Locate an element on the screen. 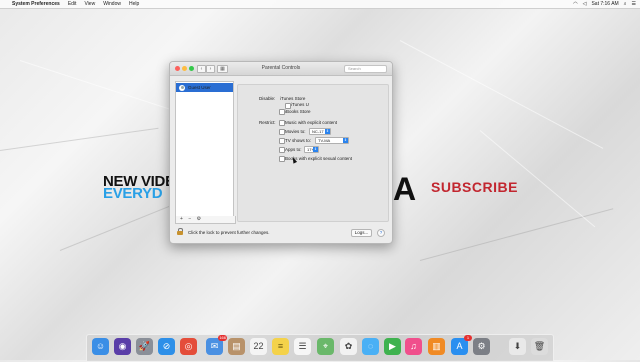 Image resolution: width=640 pixels, height=362 pixels. dock-finder-icon: ☺ is located at coordinates (100, 346).